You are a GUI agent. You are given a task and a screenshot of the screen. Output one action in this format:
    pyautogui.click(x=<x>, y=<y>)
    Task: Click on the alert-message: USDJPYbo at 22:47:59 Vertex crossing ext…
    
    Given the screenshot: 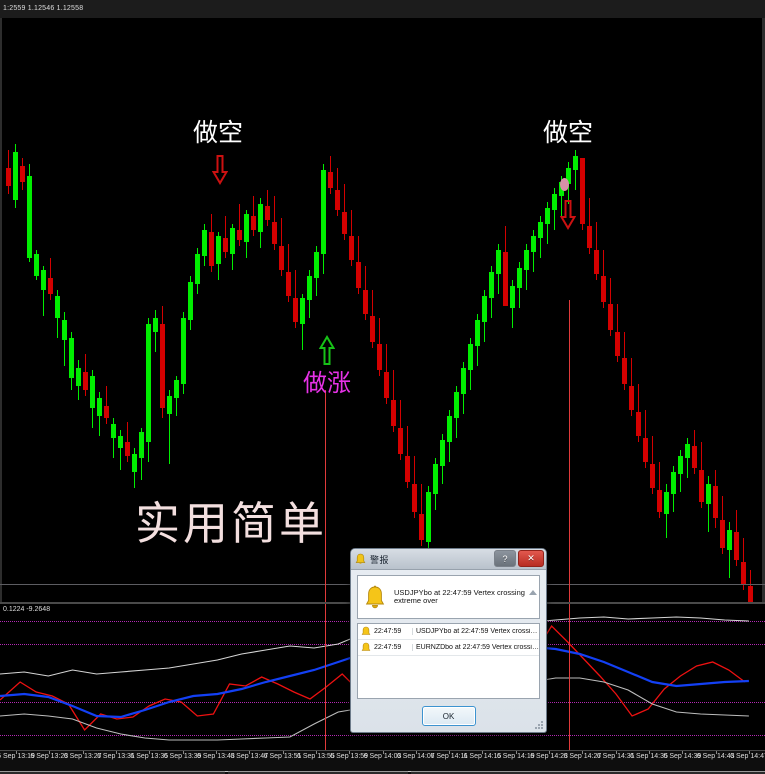 What is the action you would take?
    pyautogui.click(x=475, y=631)
    